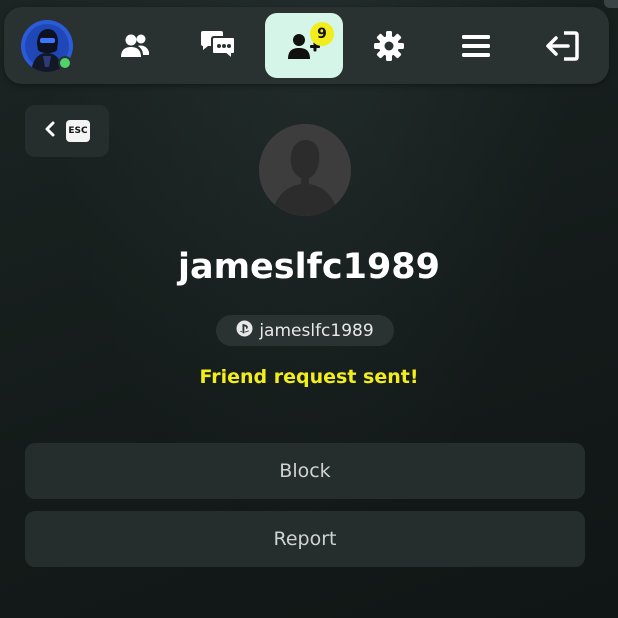  I want to click on nav-menu, so click(476, 45).